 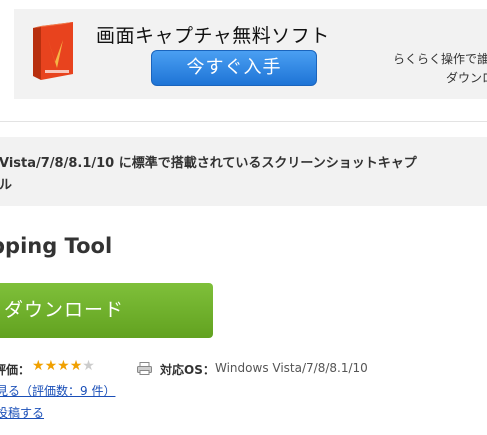 I want to click on divider, so click(x=243, y=121).